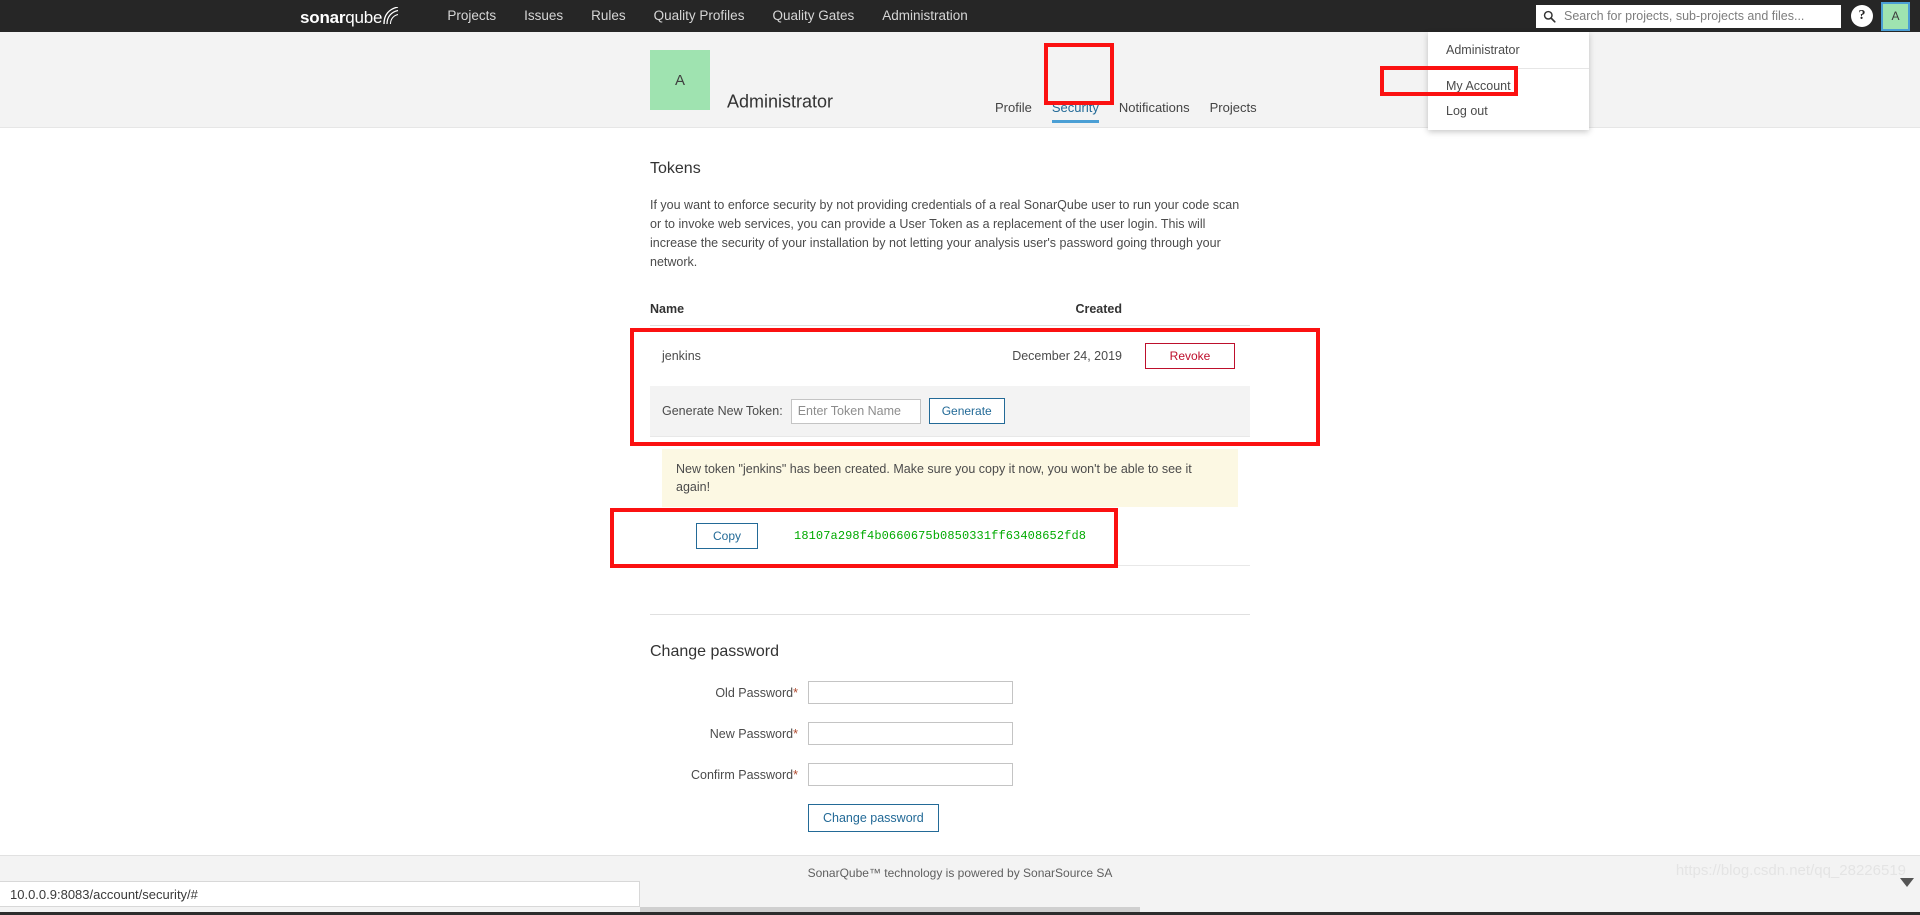 The width and height of the screenshot is (1920, 915). Describe the element at coordinates (680, 80) in the screenshot. I see `account-avatar: A` at that location.